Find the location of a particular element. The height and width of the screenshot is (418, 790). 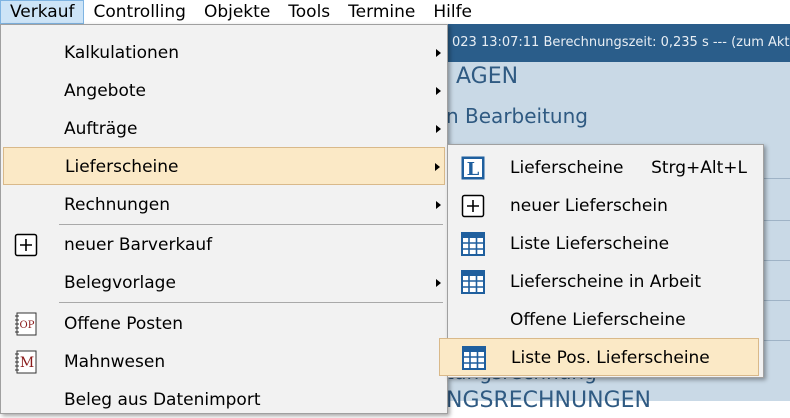

shortcut-label: Strg+Alt+L is located at coordinates (699, 168).